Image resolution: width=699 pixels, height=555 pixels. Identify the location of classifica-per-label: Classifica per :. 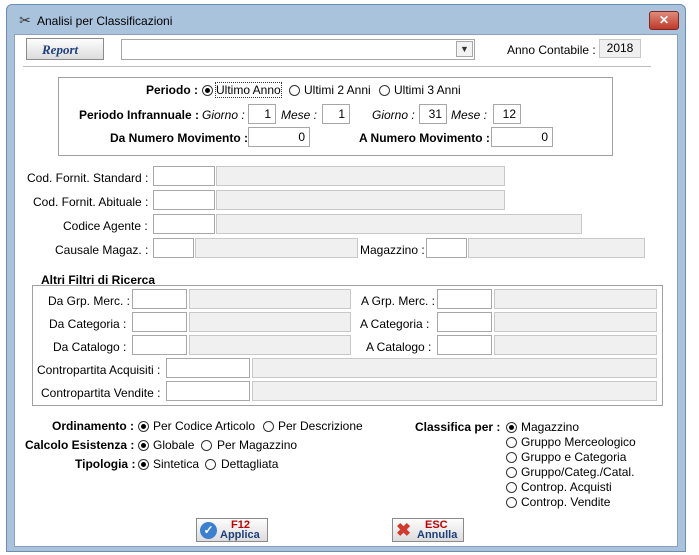
(458, 427).